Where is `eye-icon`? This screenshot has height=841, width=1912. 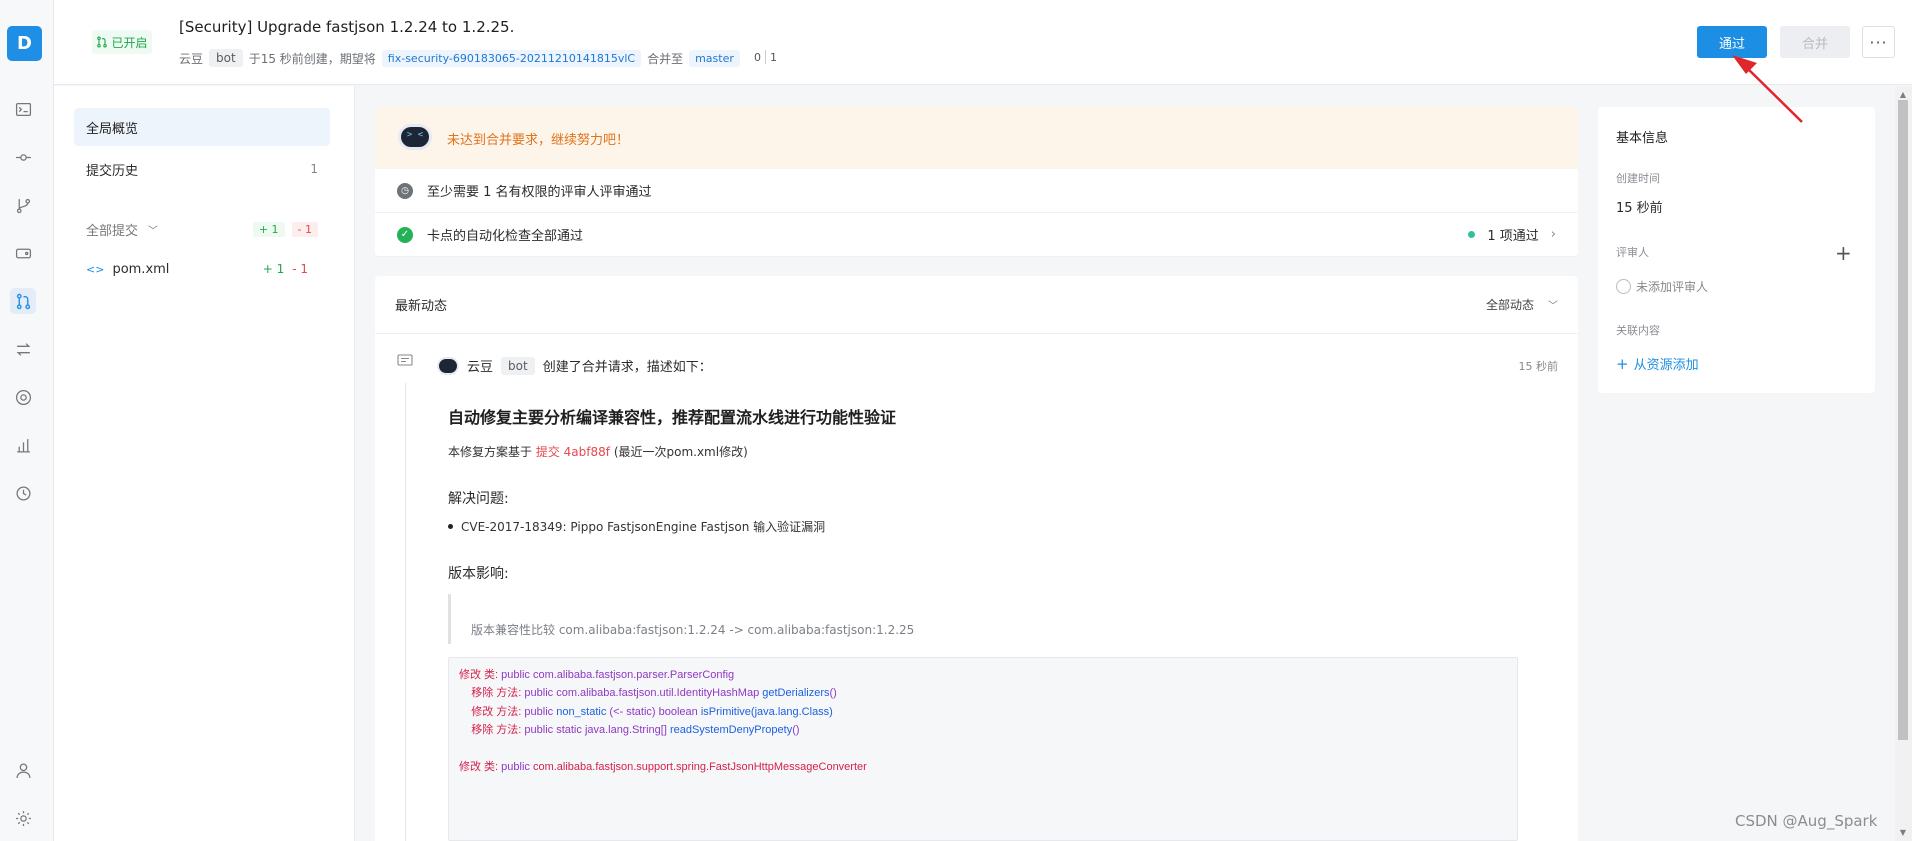
eye-icon is located at coordinates (23, 397).